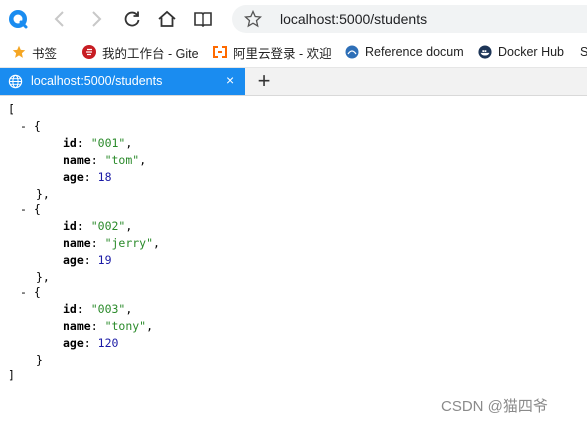  Describe the element at coordinates (485, 52) in the screenshot. I see `docker-icon` at that location.